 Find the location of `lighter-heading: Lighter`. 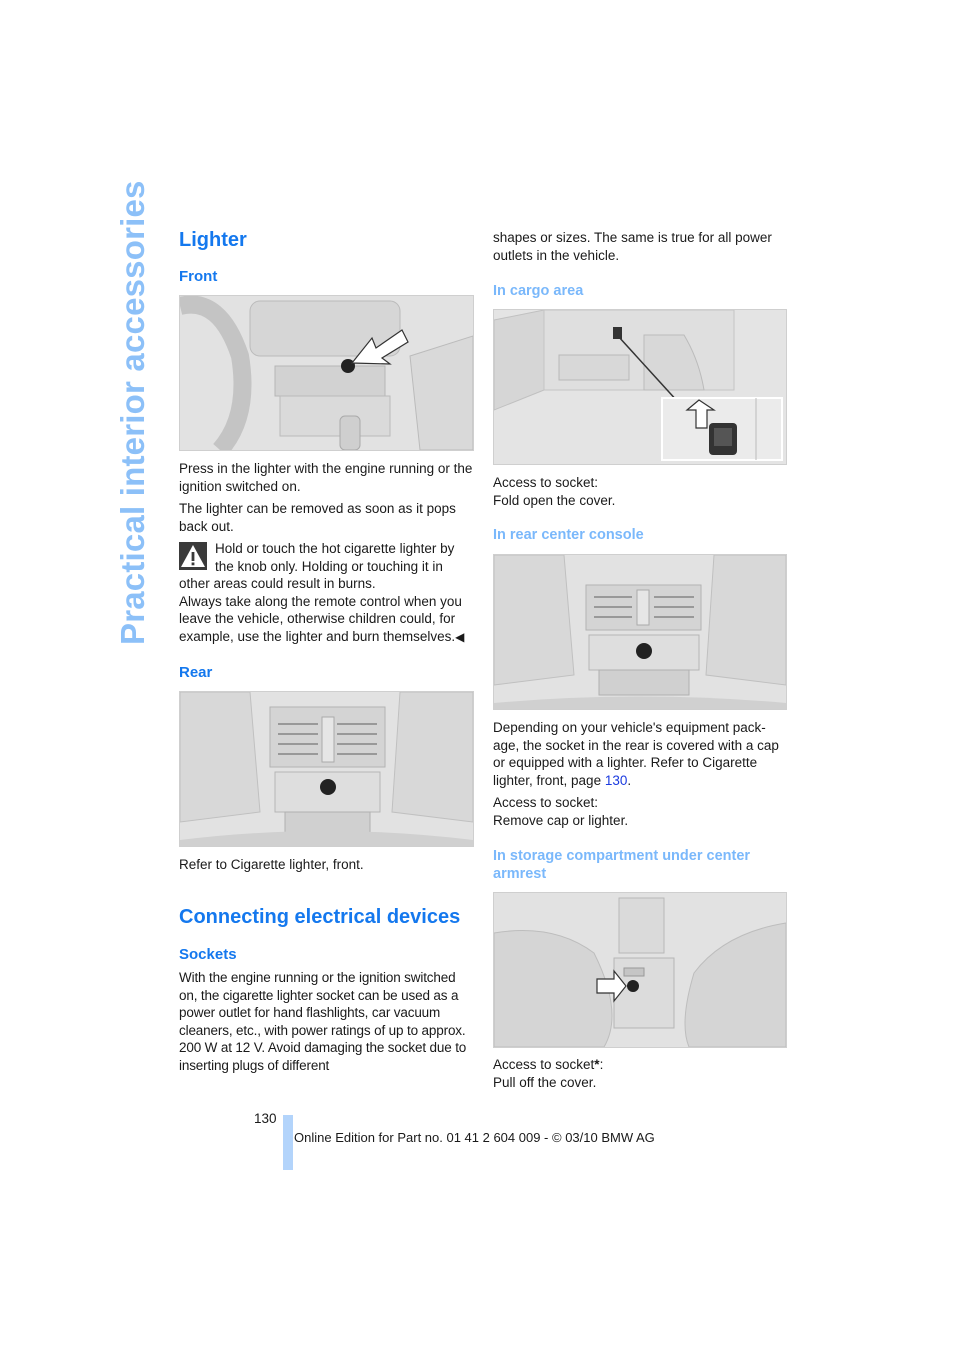

lighter-heading: Lighter is located at coordinates (213, 240).